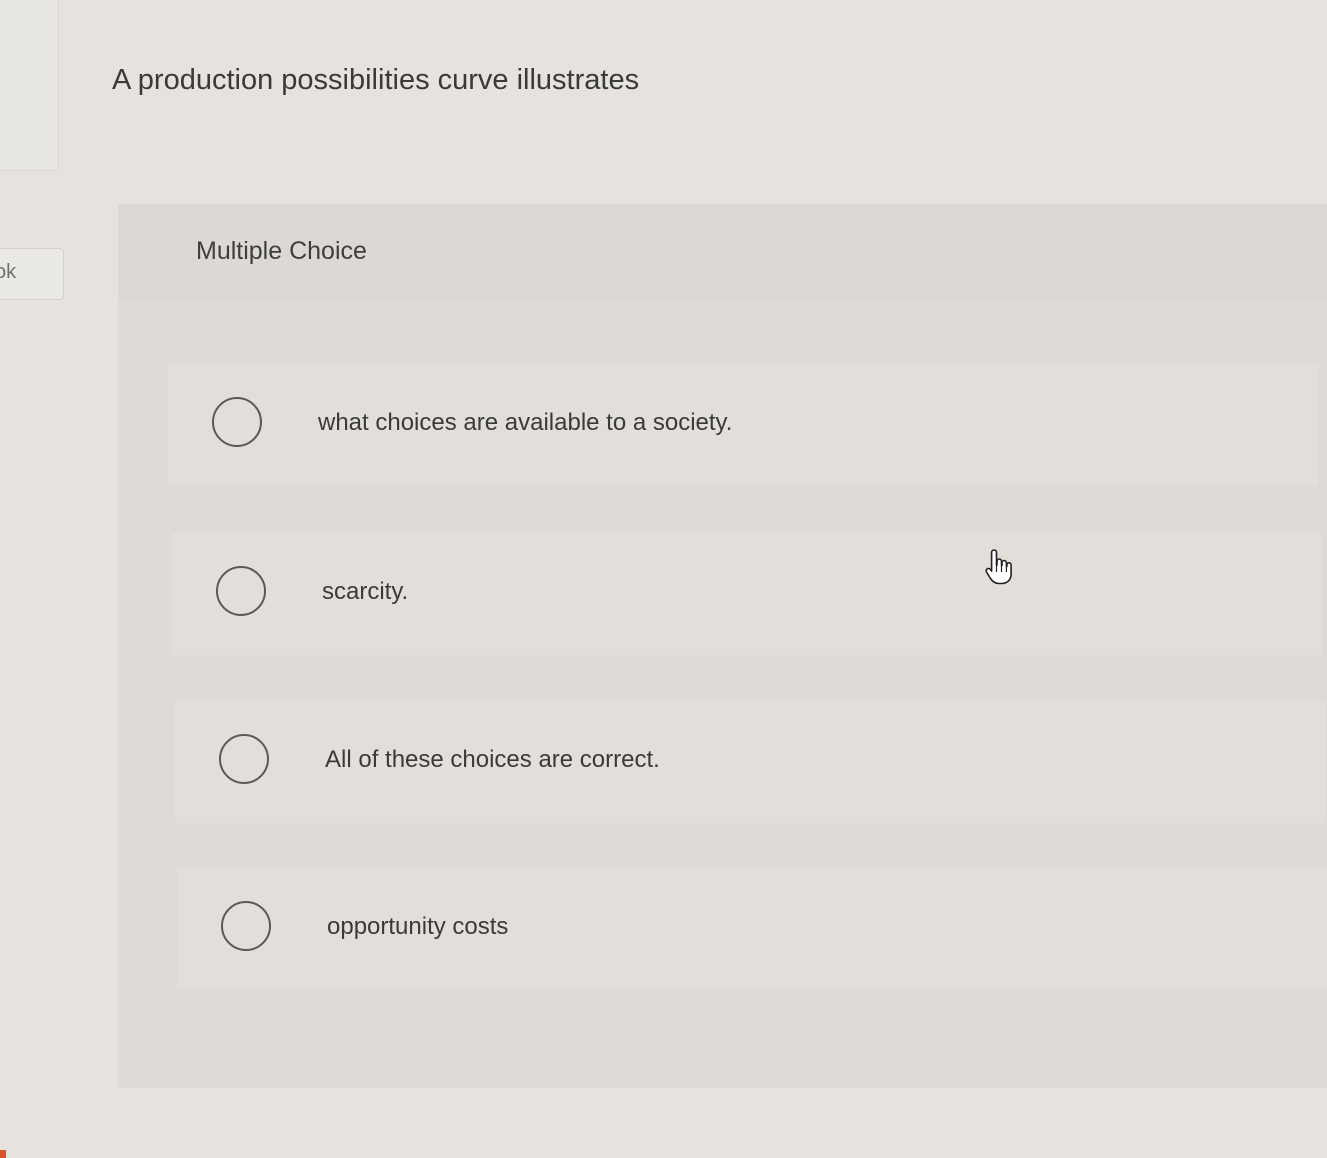 The height and width of the screenshot is (1158, 1327). What do you see at coordinates (492, 759) in the screenshot?
I see `answer-option-label: All of these choices are correct.` at bounding box center [492, 759].